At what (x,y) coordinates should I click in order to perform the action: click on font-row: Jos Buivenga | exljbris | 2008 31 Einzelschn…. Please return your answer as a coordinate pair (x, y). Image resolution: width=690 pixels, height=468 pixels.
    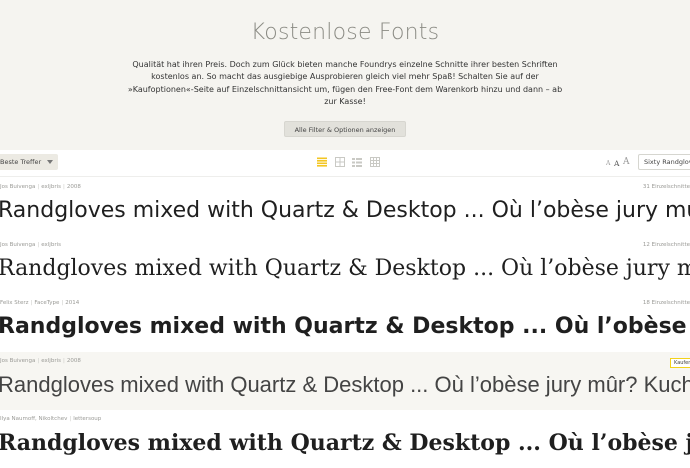
    Looking at the image, I should click on (345, 207).